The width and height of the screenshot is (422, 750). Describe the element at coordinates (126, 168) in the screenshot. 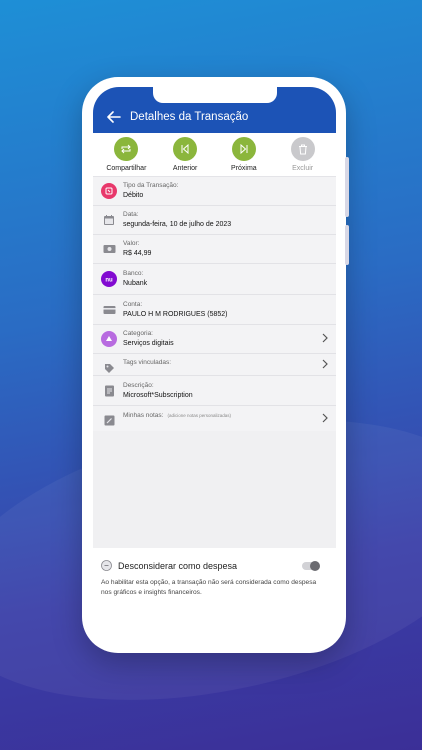

I see `share-label: Compartilhar` at that location.